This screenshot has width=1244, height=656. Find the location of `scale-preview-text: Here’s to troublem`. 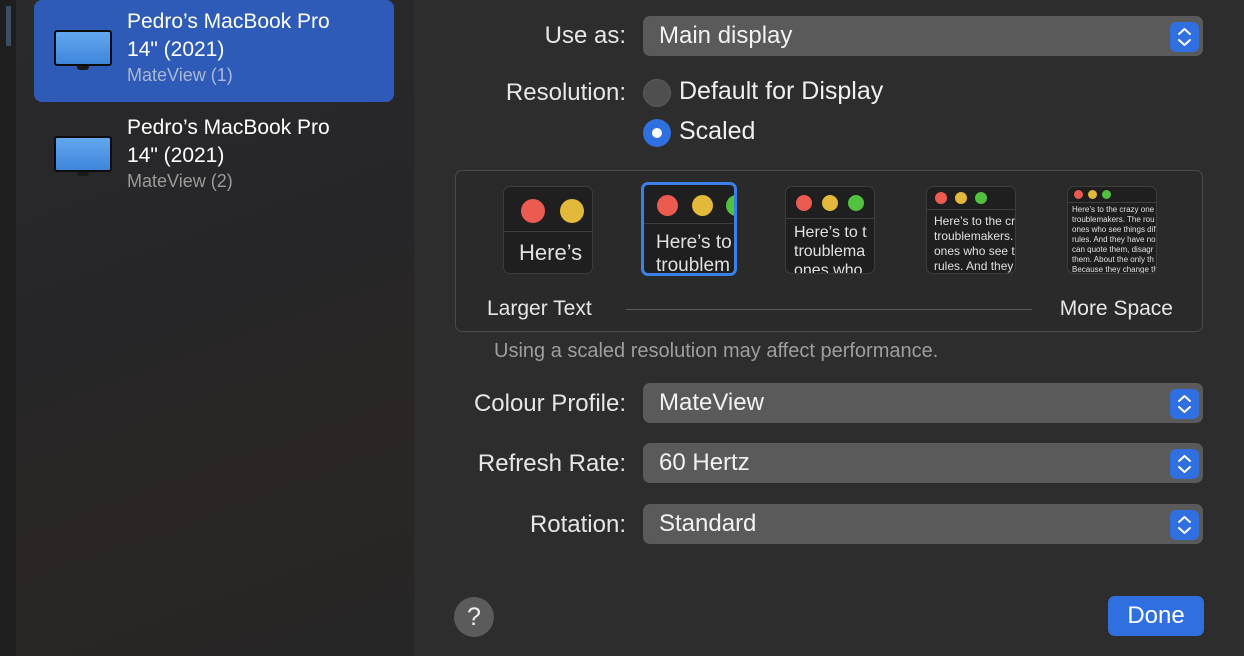

scale-preview-text: Here’s to troublem is located at coordinates (694, 252).